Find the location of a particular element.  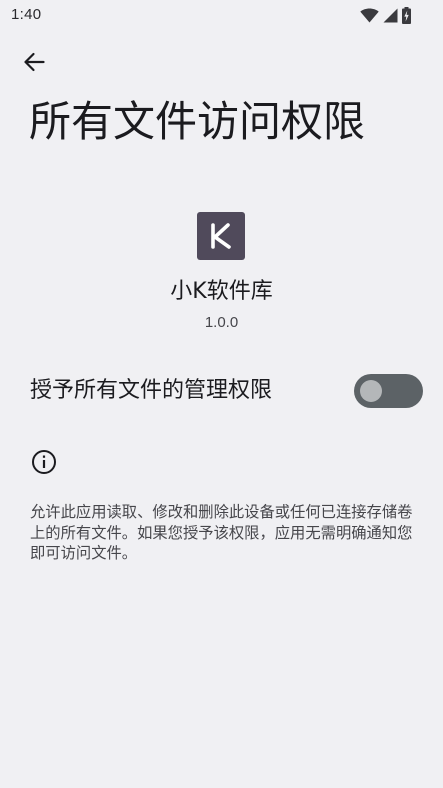

status-bar: 1:40 is located at coordinates (221, 15).